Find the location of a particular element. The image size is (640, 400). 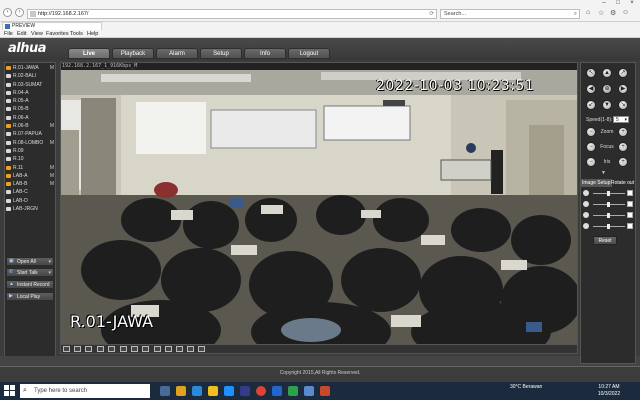

audio-icon is located at coordinates (190, 349).